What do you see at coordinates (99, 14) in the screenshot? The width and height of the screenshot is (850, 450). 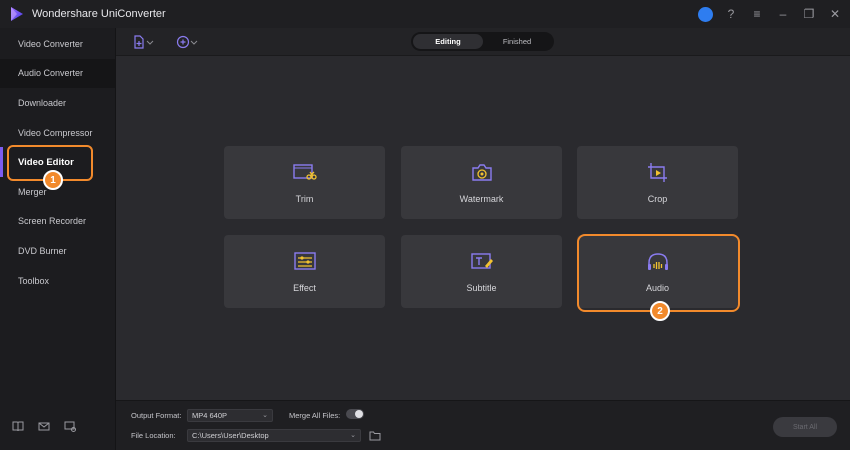 I see `app-title: Wondershare UniConverter` at bounding box center [99, 14].